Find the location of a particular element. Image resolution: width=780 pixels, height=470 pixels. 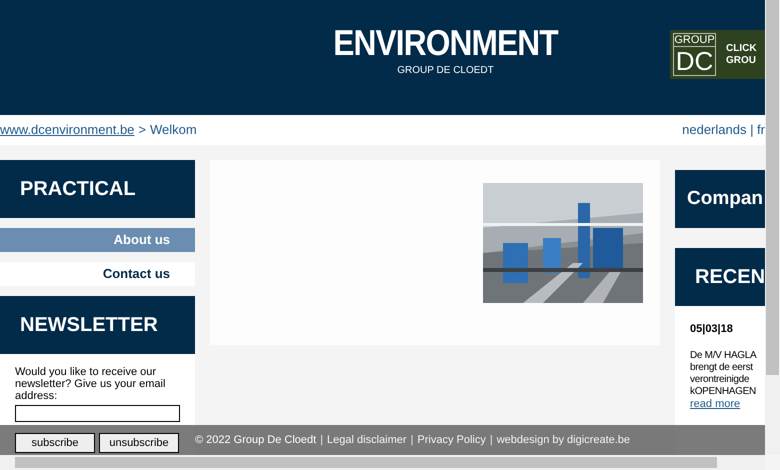

site-subtitle: GROUP DE CLOEDT is located at coordinates (445, 71).